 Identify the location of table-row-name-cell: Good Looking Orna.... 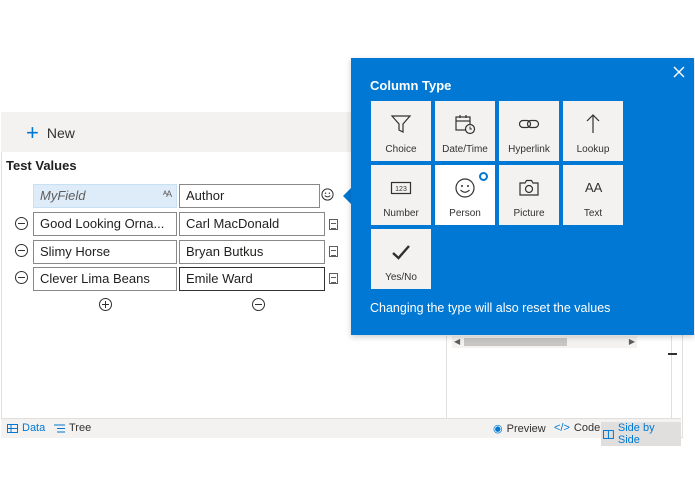
(105, 224).